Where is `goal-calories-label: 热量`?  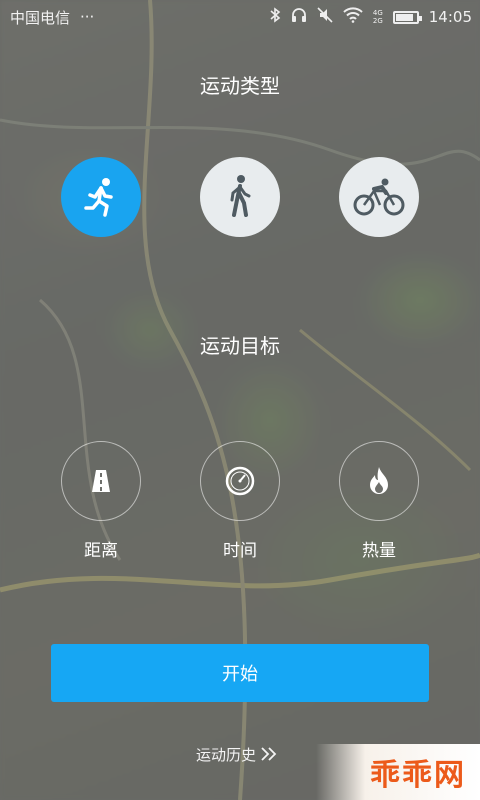 goal-calories-label: 热量 is located at coordinates (379, 551).